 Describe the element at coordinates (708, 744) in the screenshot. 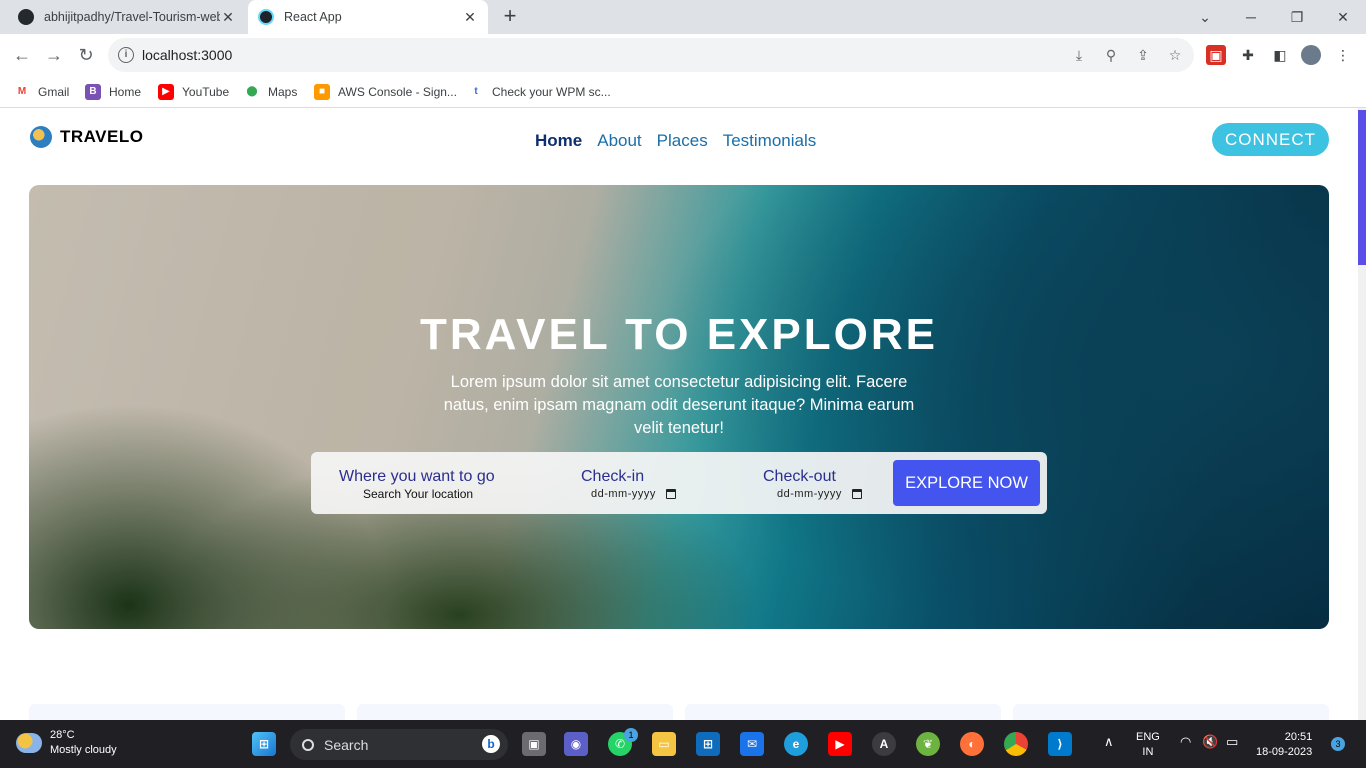

I see `microsoft-store-icon: ⊞` at that location.